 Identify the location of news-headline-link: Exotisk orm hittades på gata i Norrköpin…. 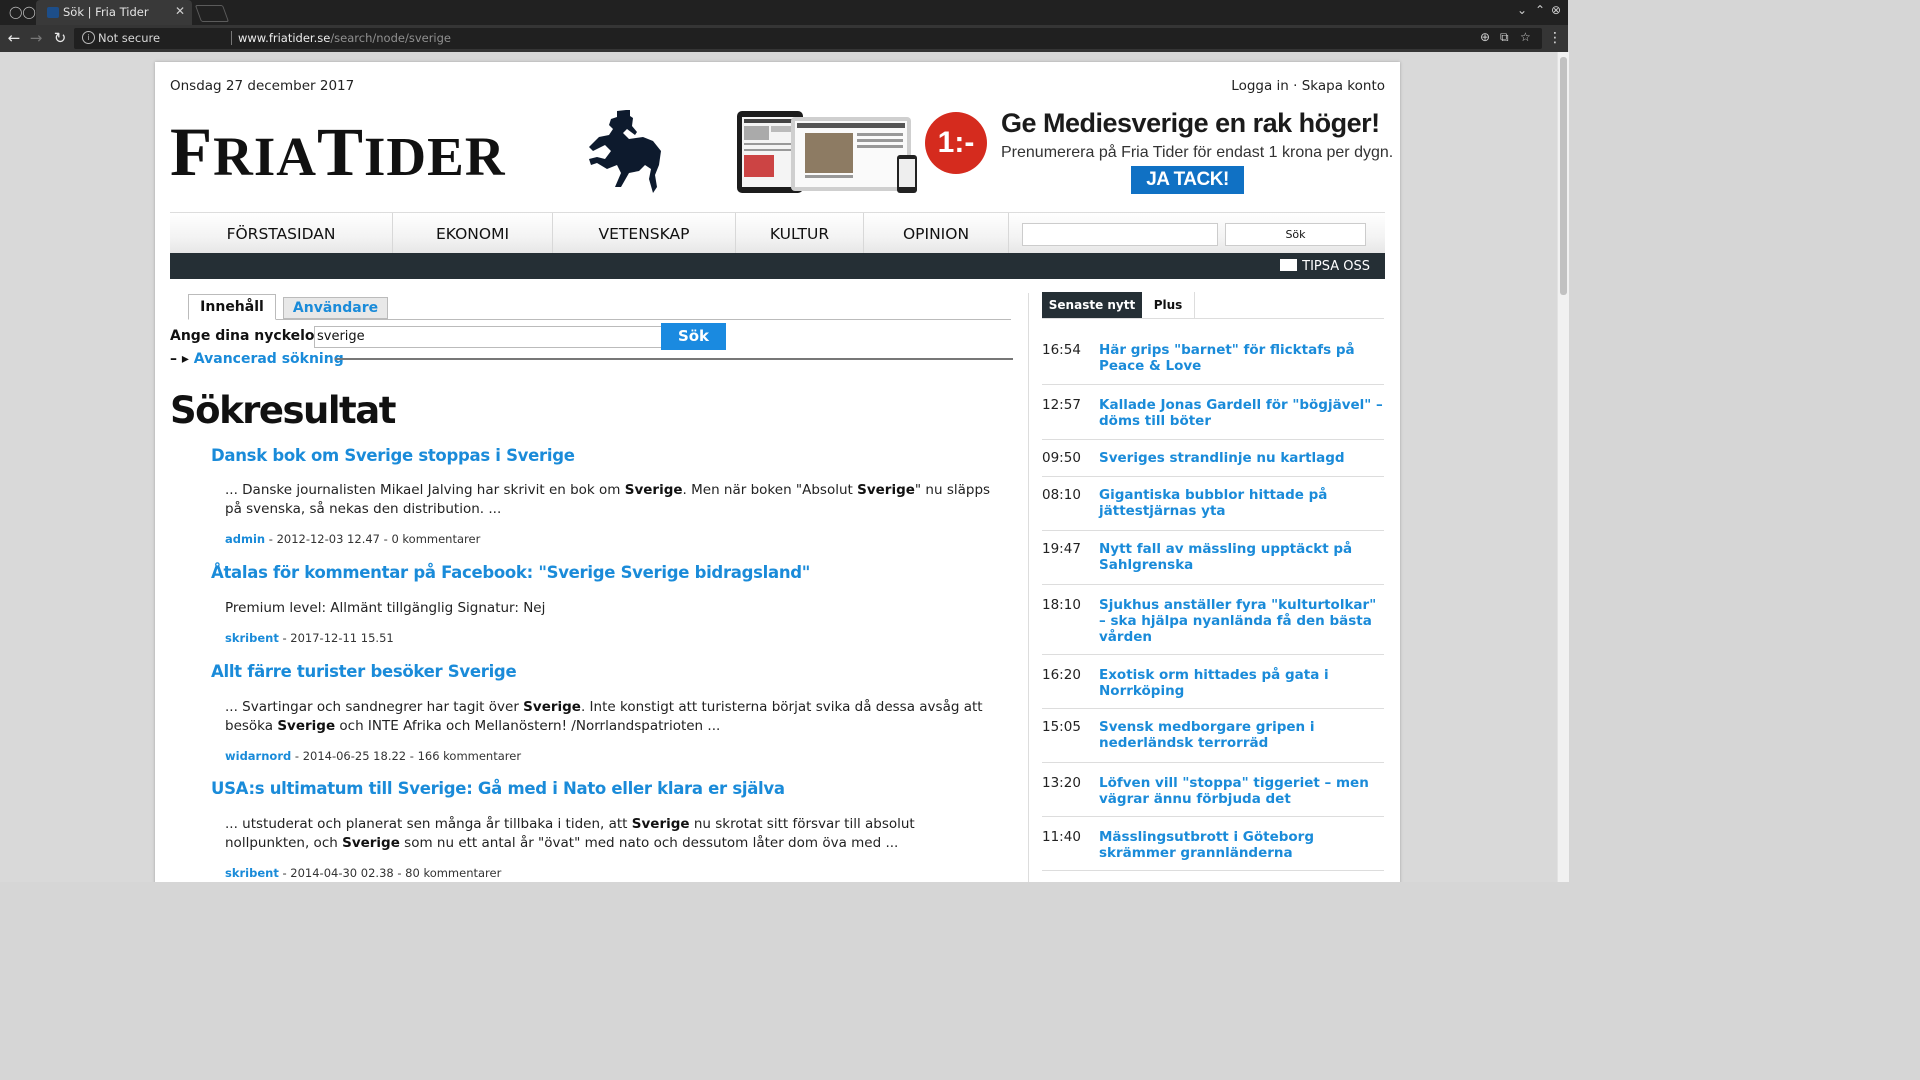
(1243, 683).